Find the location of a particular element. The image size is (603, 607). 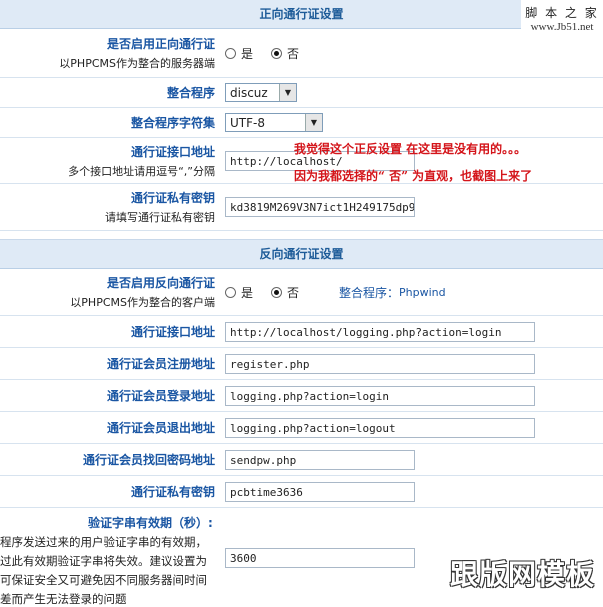

reverse-section-header: 反向通行证设置 is located at coordinates (301, 254).